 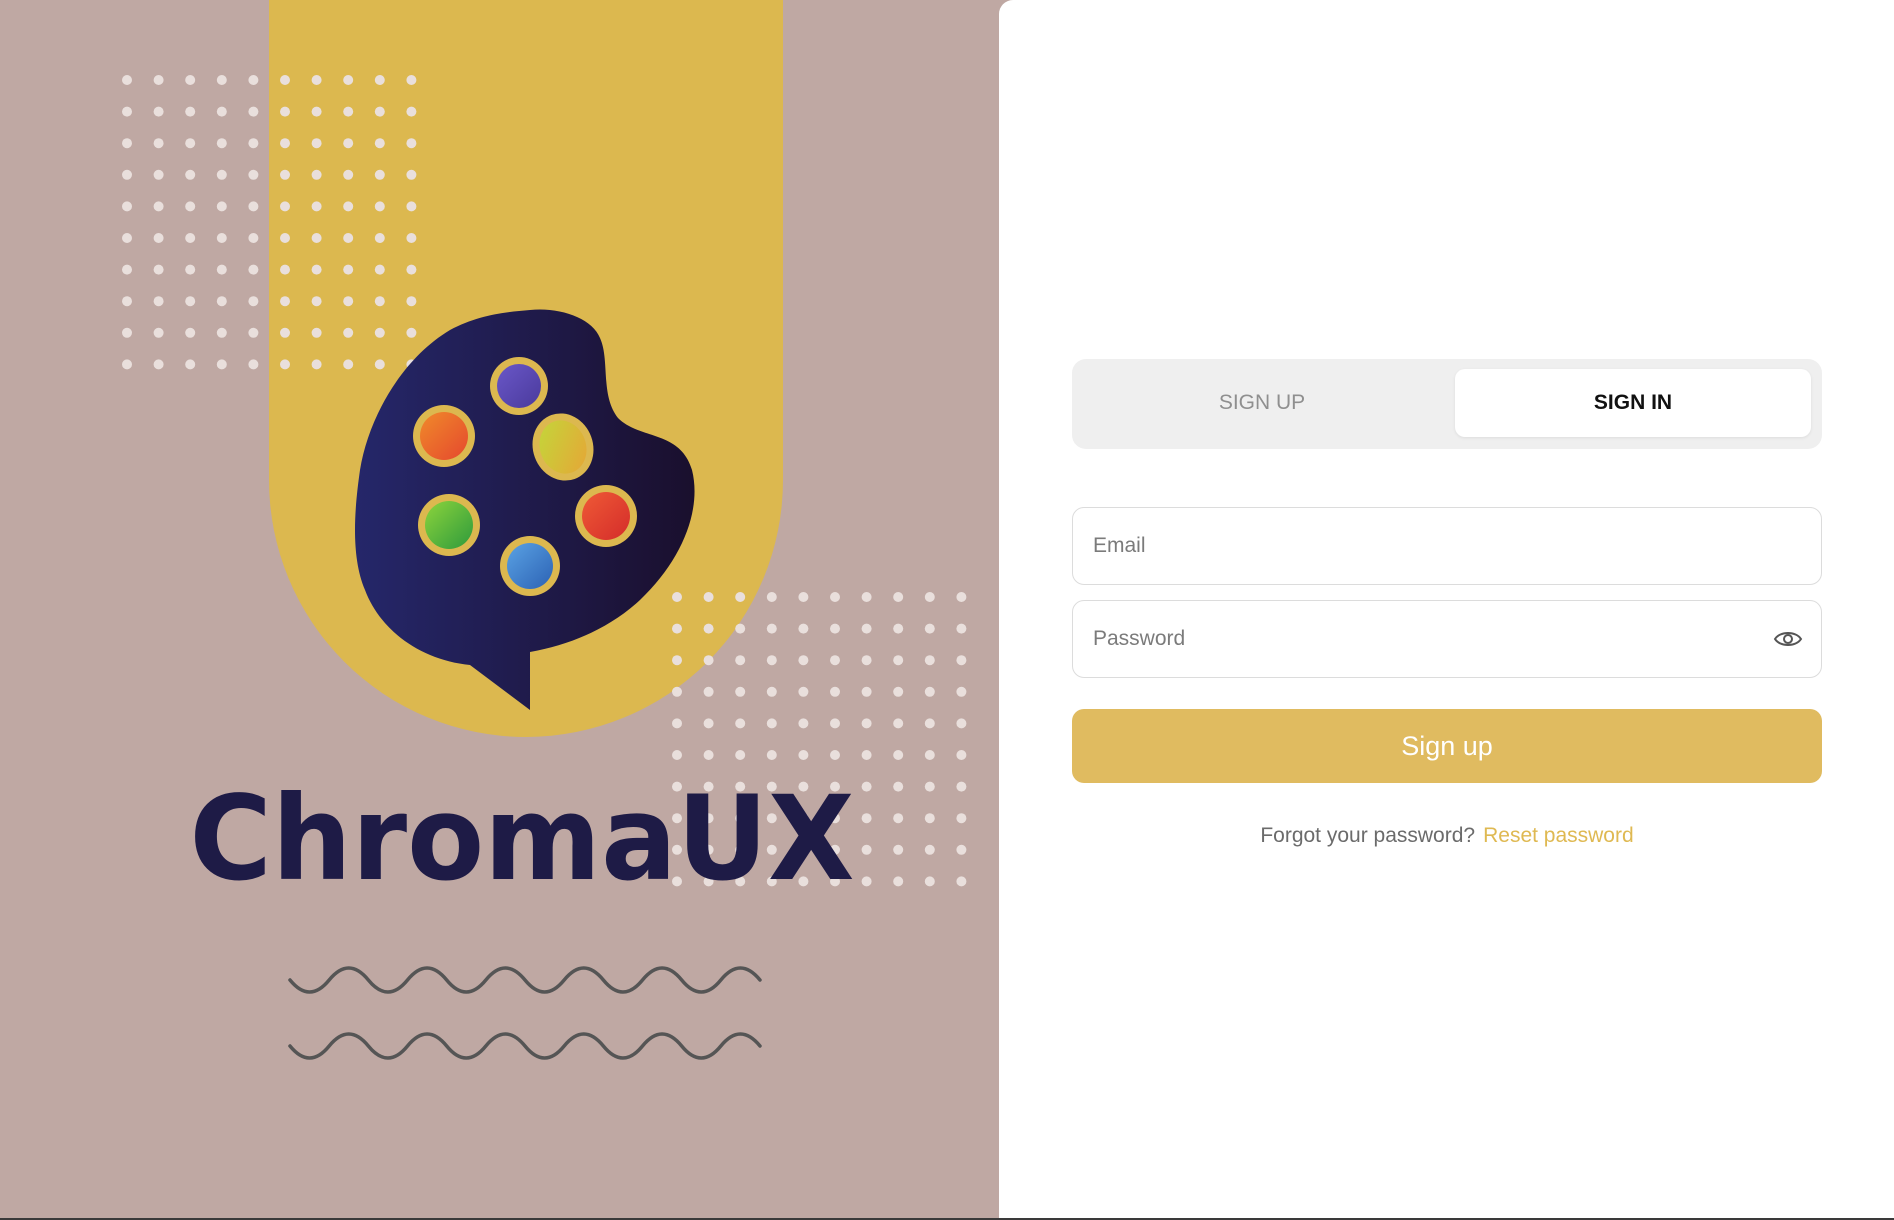 I want to click on forgot-password-row: Forgot your password? Reset password, so click(x=1447, y=836).